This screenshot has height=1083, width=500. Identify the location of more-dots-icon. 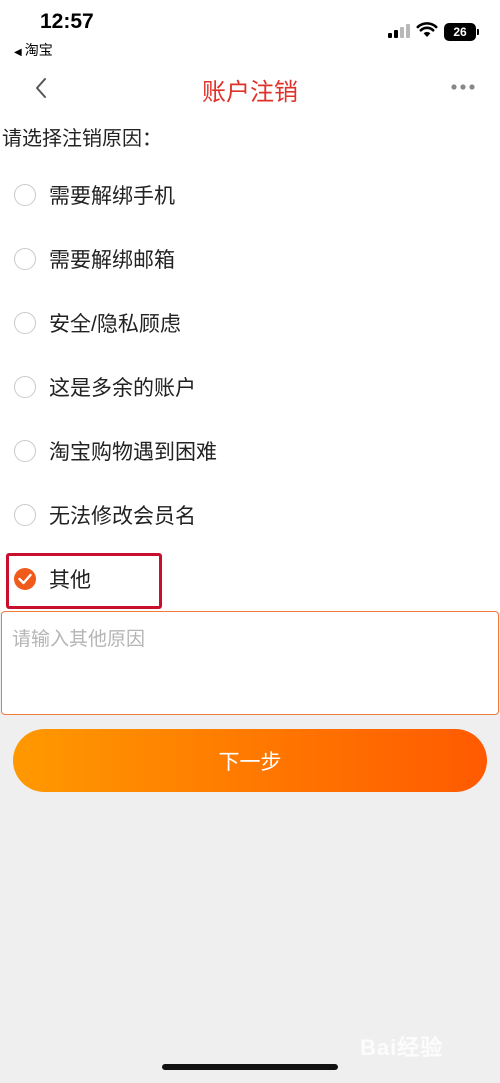
(463, 87).